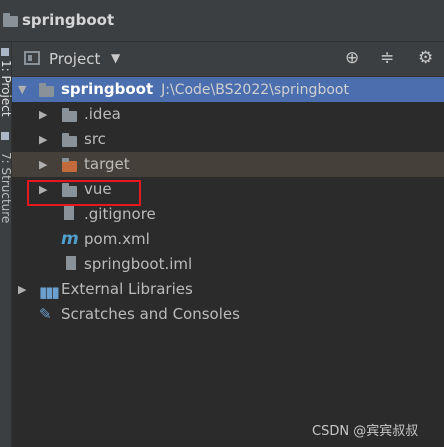  What do you see at coordinates (387, 58) in the screenshot?
I see `collapse-all-icon: ≑` at bounding box center [387, 58].